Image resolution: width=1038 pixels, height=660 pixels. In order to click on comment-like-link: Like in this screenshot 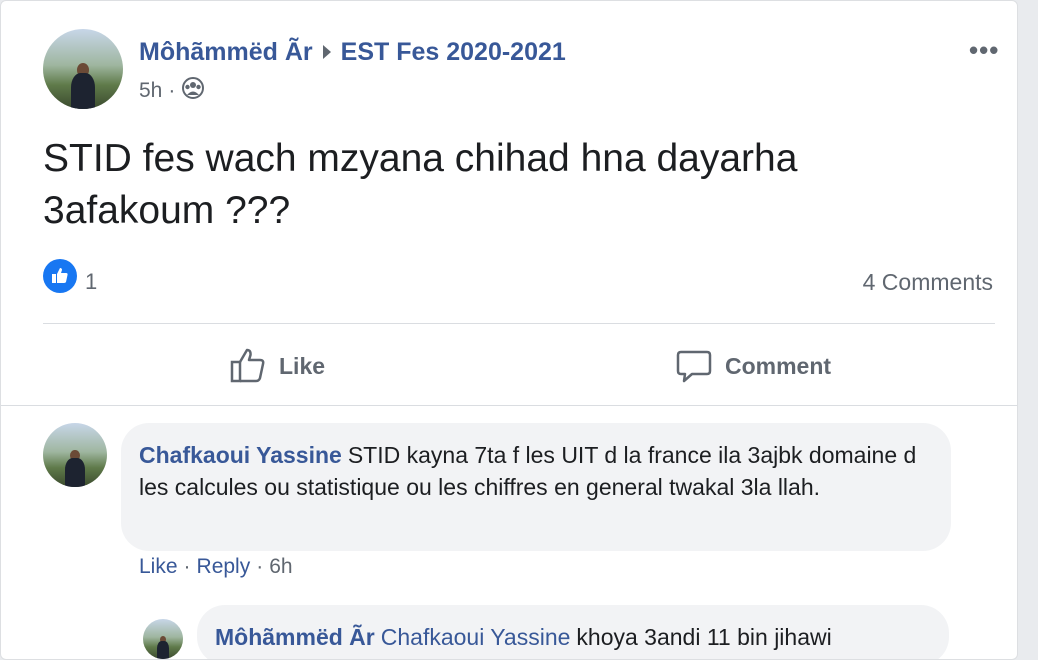, I will do `click(158, 567)`.